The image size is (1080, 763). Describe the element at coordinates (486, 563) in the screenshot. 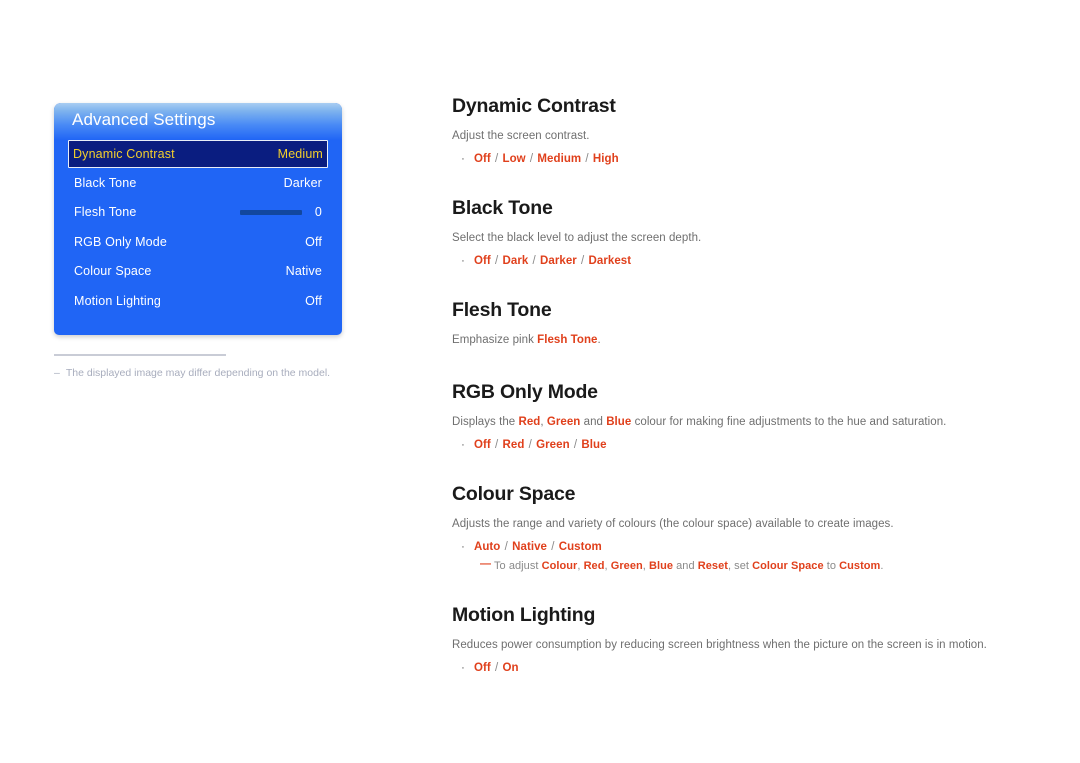

I see `note-dash-icon: —` at that location.